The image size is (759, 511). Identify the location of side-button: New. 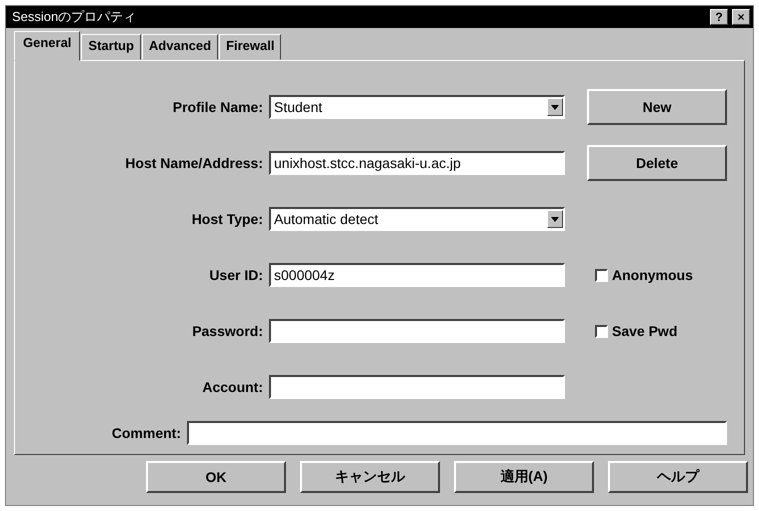
(657, 107).